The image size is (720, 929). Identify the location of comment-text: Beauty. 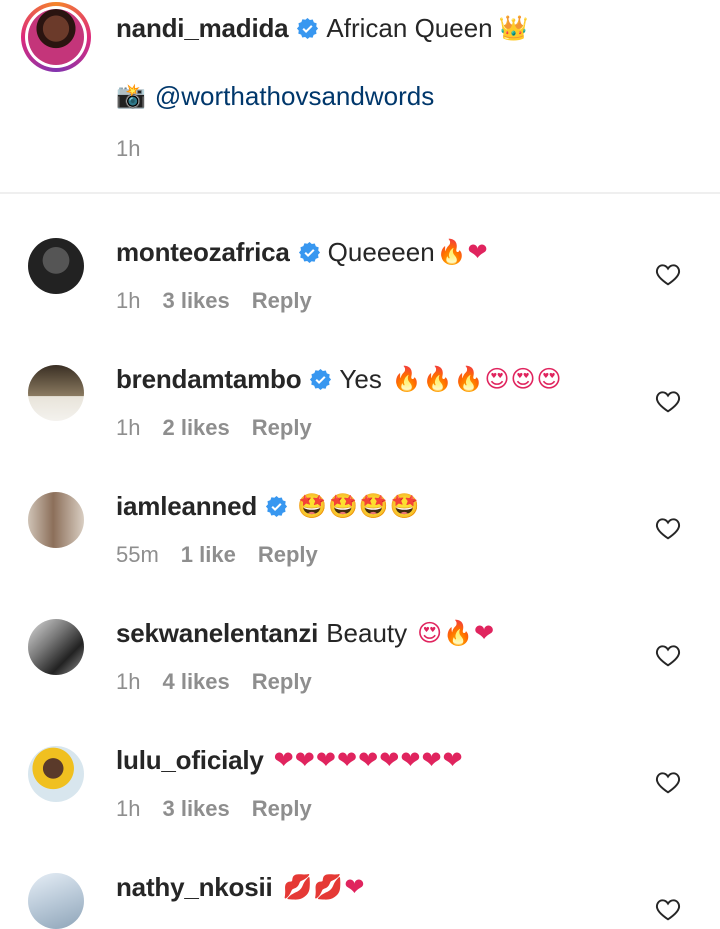
(367, 632).